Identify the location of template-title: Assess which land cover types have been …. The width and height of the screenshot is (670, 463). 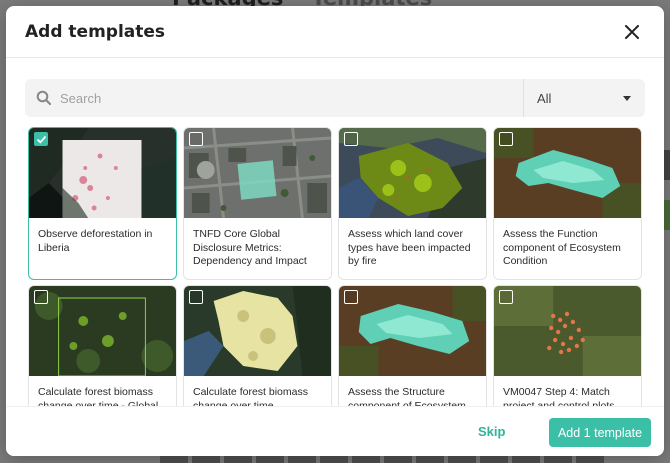
(409, 247).